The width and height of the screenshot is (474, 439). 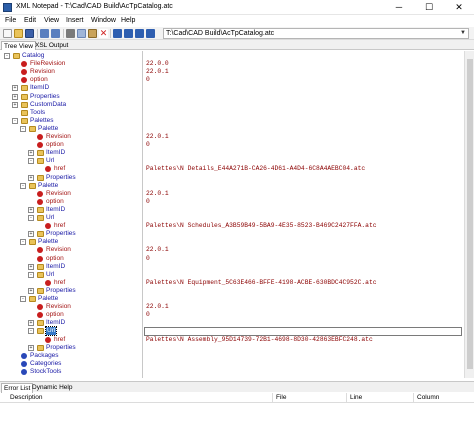 I want to click on tree-node-label: Packages, so click(x=44, y=356).